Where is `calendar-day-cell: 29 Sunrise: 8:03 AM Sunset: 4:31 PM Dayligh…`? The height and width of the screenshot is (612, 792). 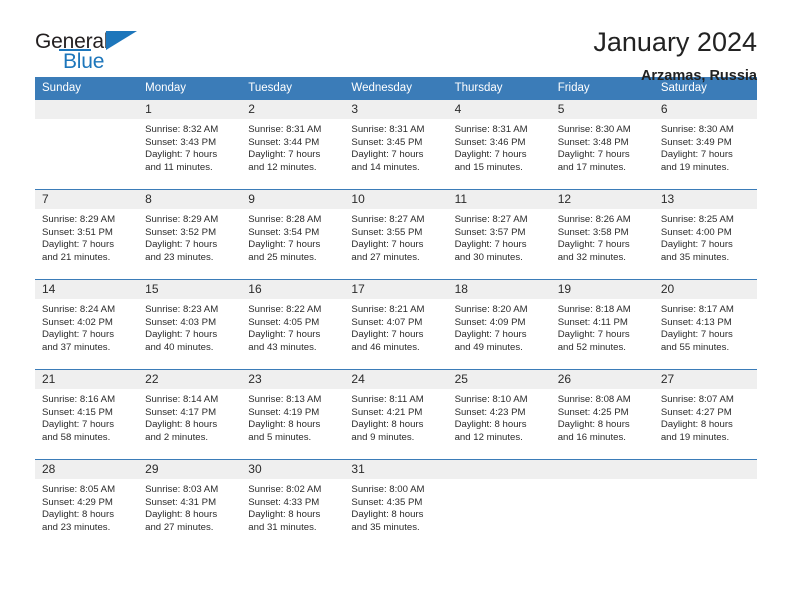 calendar-day-cell: 29 Sunrise: 8:03 AM Sunset: 4:31 PM Dayligh… is located at coordinates (190, 504).